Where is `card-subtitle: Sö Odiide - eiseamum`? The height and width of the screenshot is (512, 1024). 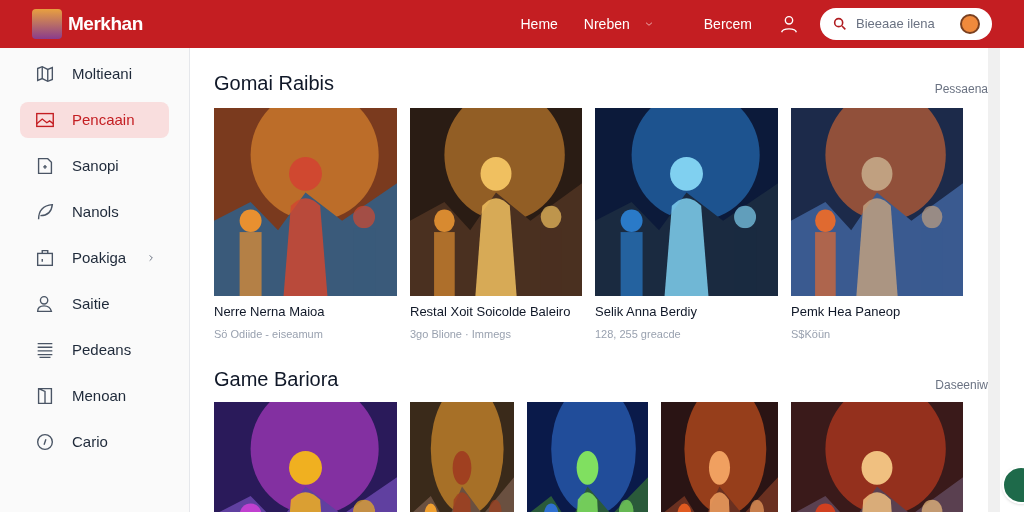 card-subtitle: Sö Odiide - eiseamum is located at coordinates (269, 334).